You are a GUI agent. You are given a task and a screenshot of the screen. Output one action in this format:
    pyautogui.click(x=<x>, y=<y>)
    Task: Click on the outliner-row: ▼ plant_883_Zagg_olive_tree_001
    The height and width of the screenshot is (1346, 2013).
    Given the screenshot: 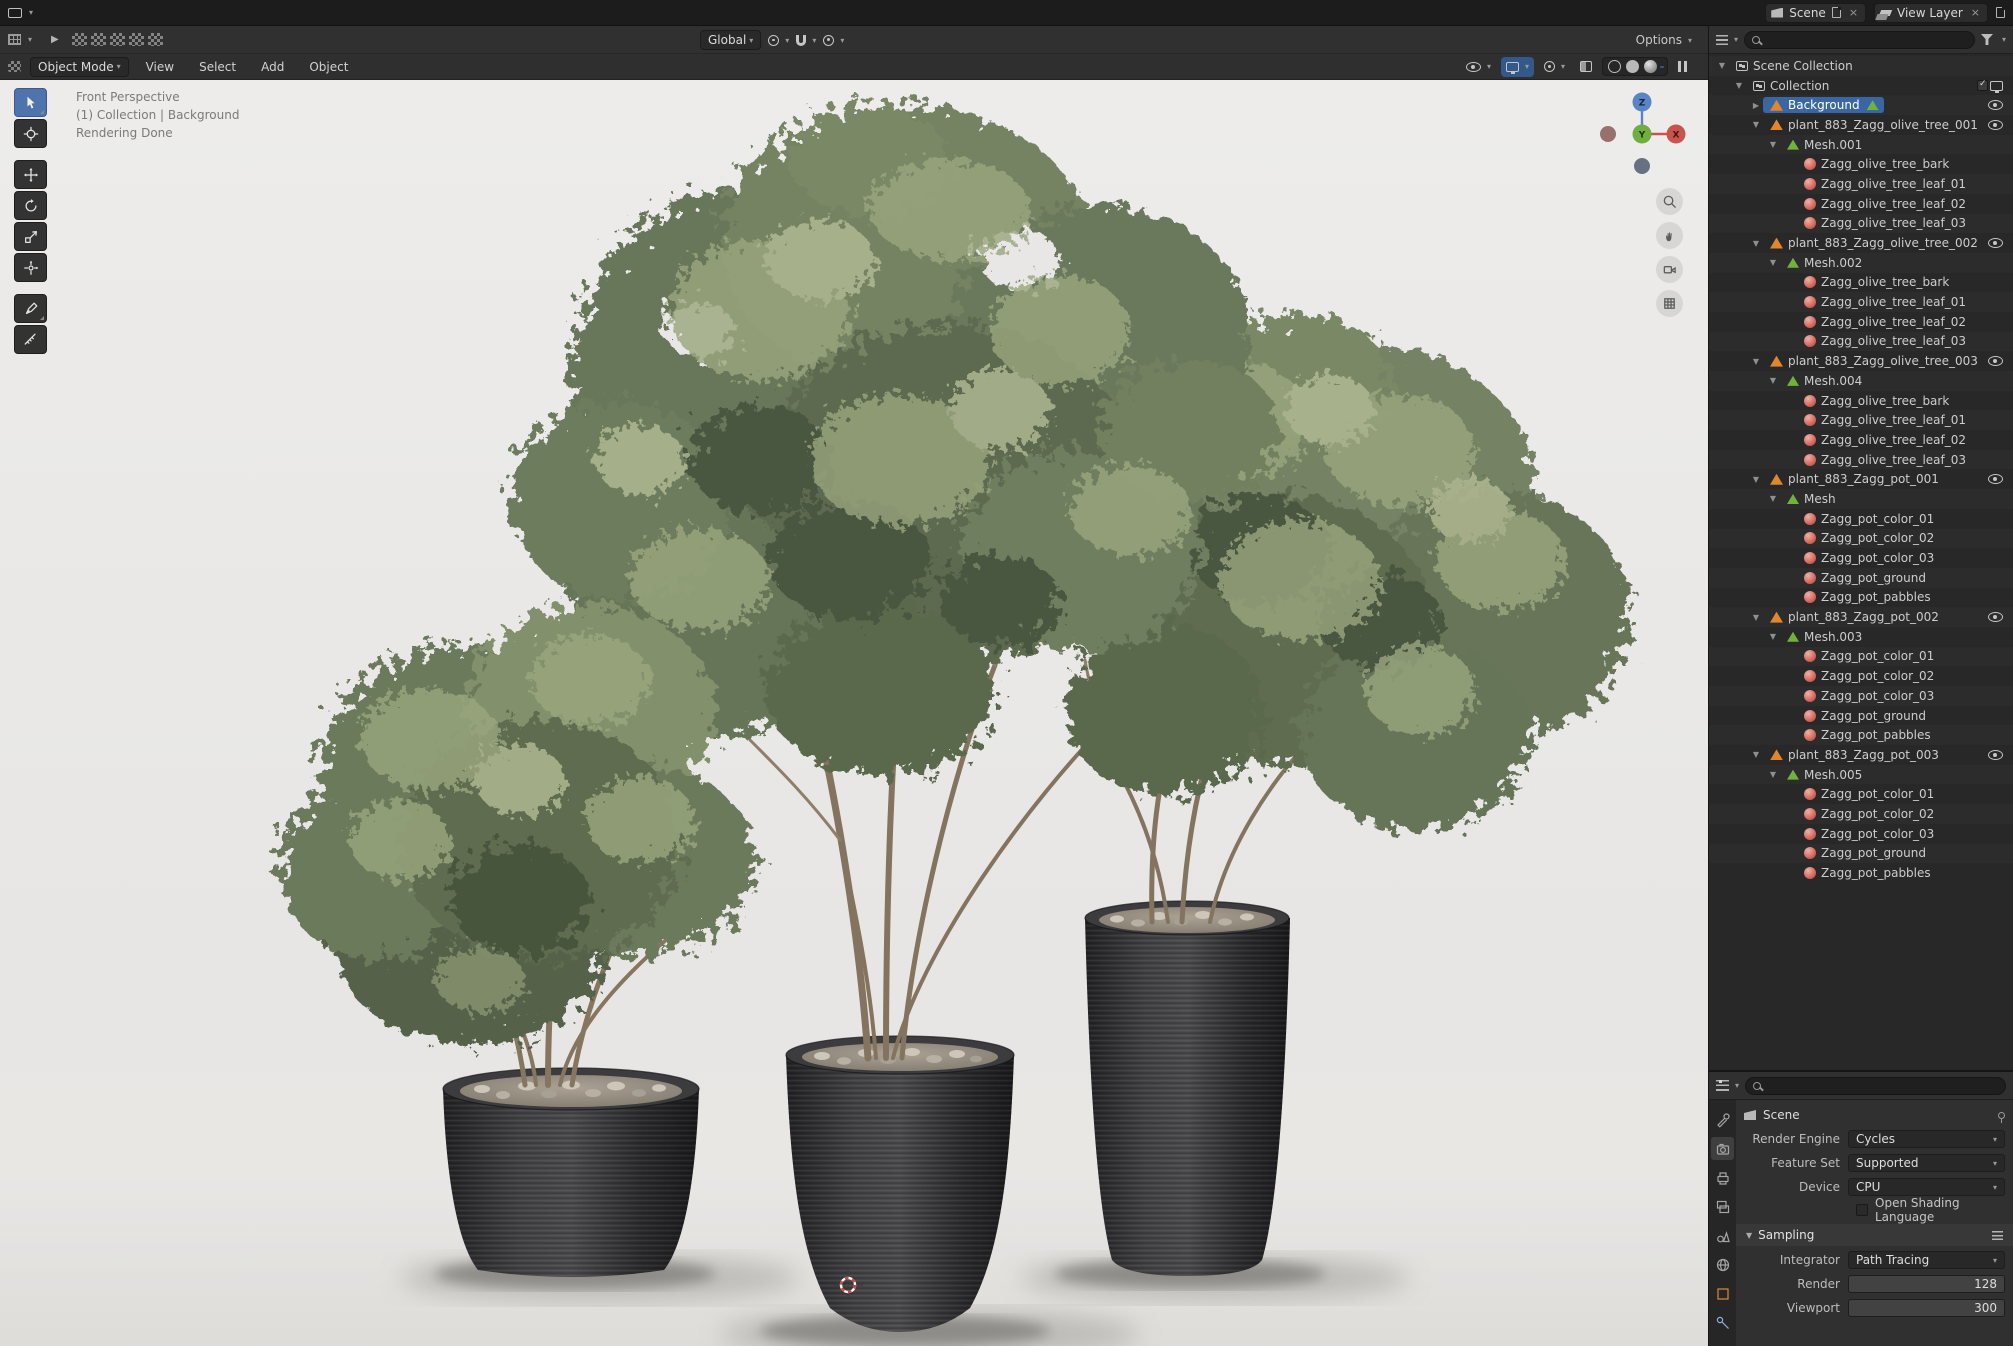 What is the action you would take?
    pyautogui.click(x=1861, y=125)
    